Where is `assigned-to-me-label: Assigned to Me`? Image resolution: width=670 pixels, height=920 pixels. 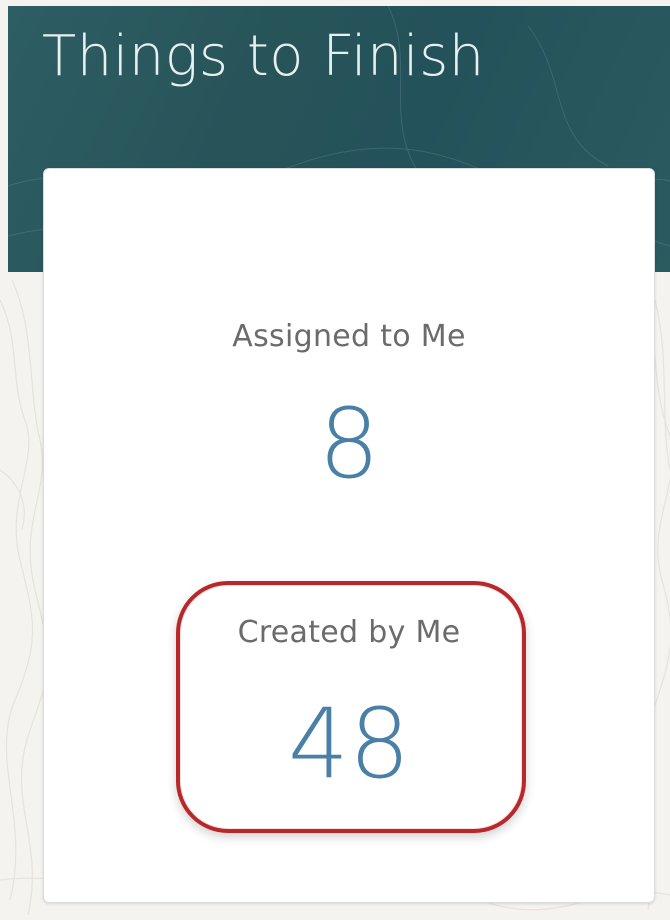
assigned-to-me-label: Assigned to Me is located at coordinates (349, 336).